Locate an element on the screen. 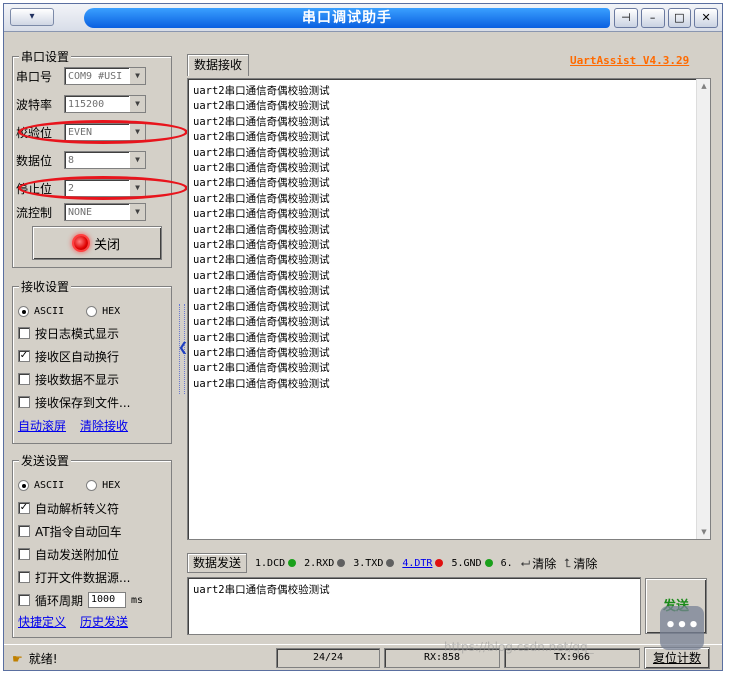 This screenshot has width=734, height=679. recv-option: 接收数据不显示 is located at coordinates (68, 379).